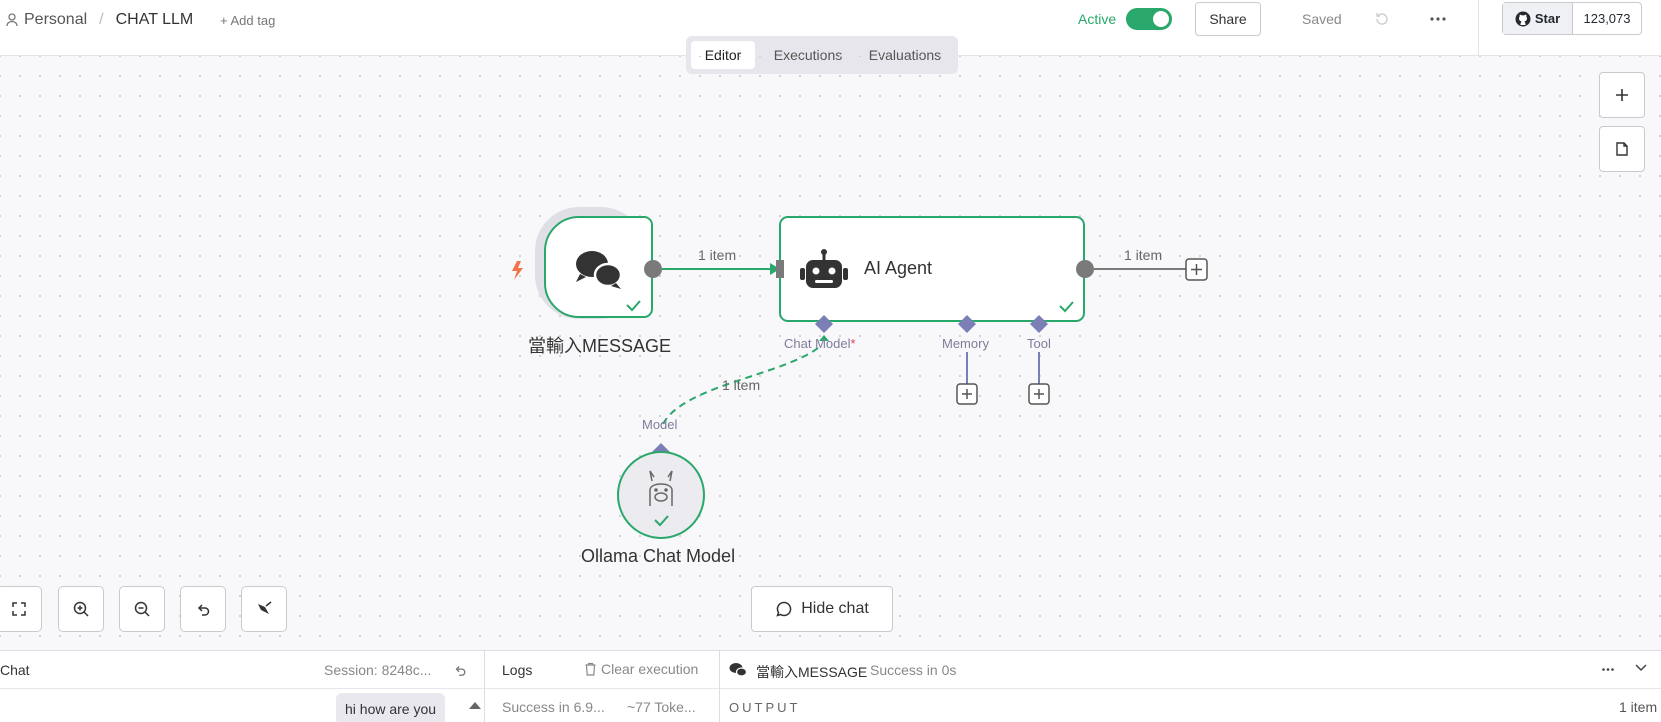 The height and width of the screenshot is (722, 1661). I want to click on broom-icon, so click(265, 607).